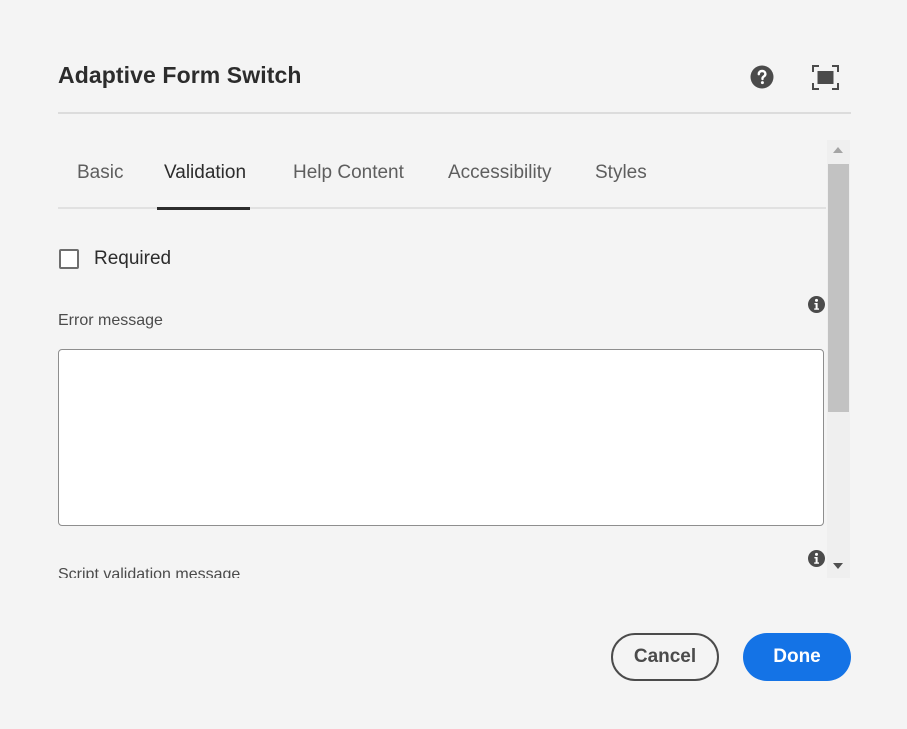 The image size is (907, 729). I want to click on tab-help-content: Help Content, so click(348, 173).